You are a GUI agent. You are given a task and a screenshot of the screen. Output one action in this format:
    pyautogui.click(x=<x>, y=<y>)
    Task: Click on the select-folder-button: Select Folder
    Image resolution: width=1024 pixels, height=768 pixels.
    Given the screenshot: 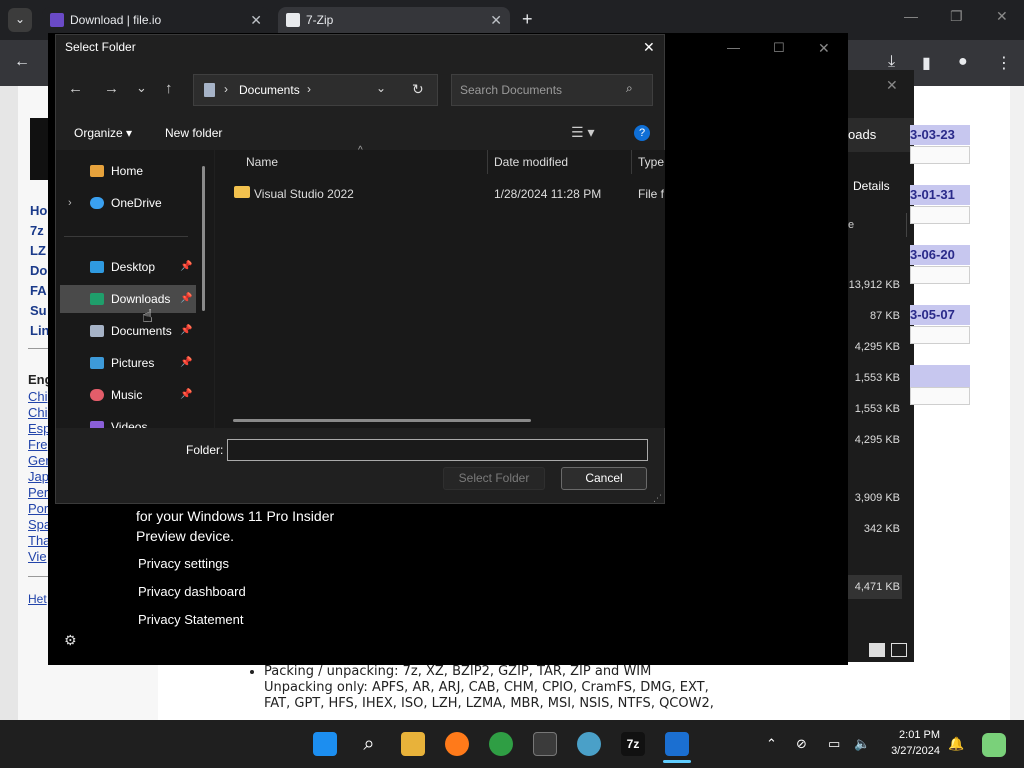 What is the action you would take?
    pyautogui.click(x=494, y=478)
    